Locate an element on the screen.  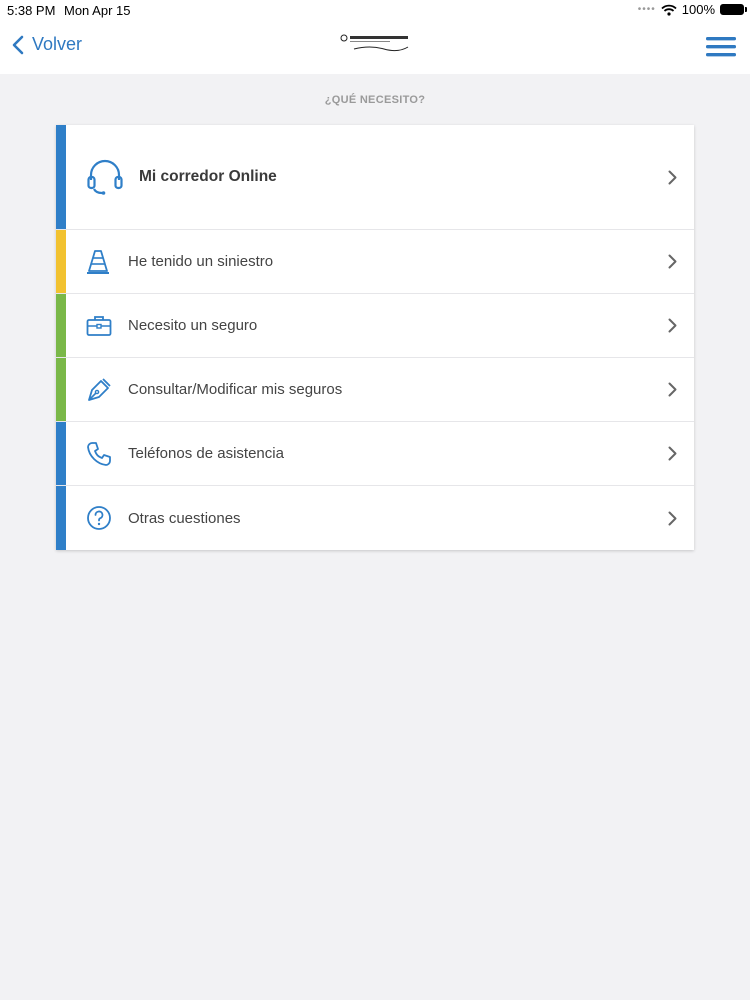
signal-dots-icon: •••• is located at coordinates (646, 9).